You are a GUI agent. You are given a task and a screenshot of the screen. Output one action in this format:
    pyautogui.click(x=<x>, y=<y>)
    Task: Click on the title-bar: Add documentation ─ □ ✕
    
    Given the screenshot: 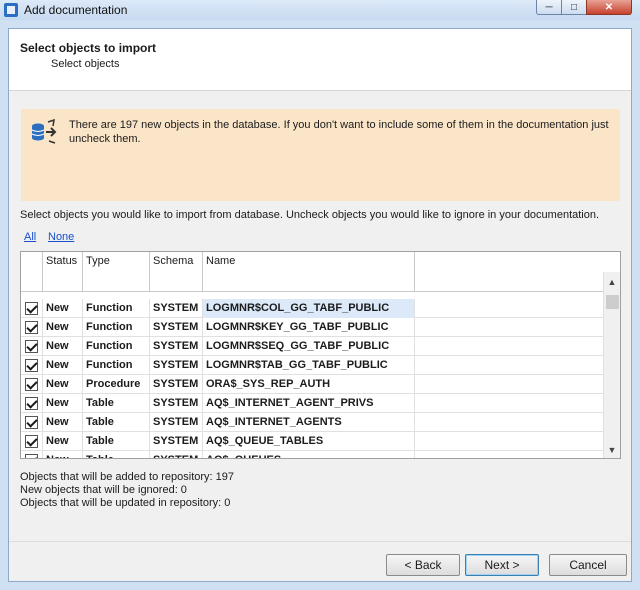 What is the action you would take?
    pyautogui.click(x=320, y=10)
    